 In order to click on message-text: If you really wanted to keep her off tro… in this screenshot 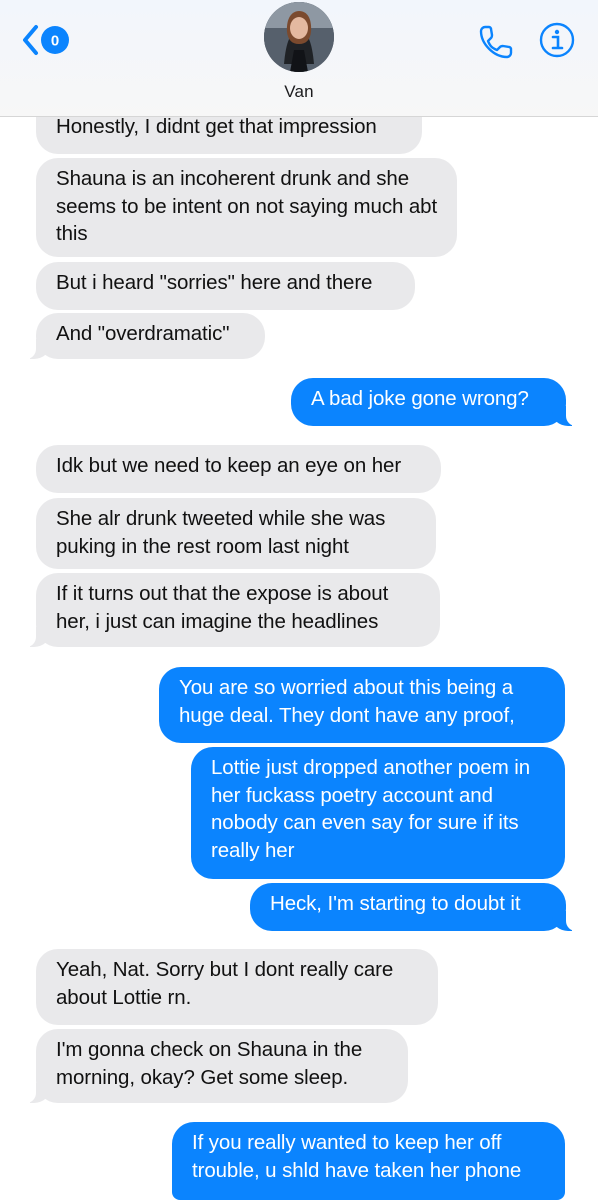, I will do `click(357, 1156)`.